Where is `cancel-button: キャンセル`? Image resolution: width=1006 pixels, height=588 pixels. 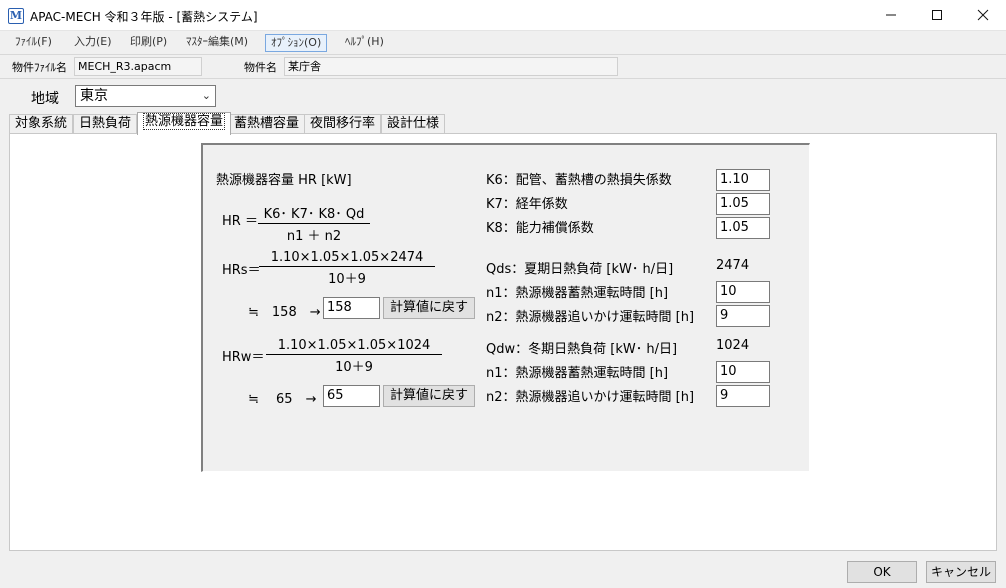 cancel-button: キャンセル is located at coordinates (961, 572).